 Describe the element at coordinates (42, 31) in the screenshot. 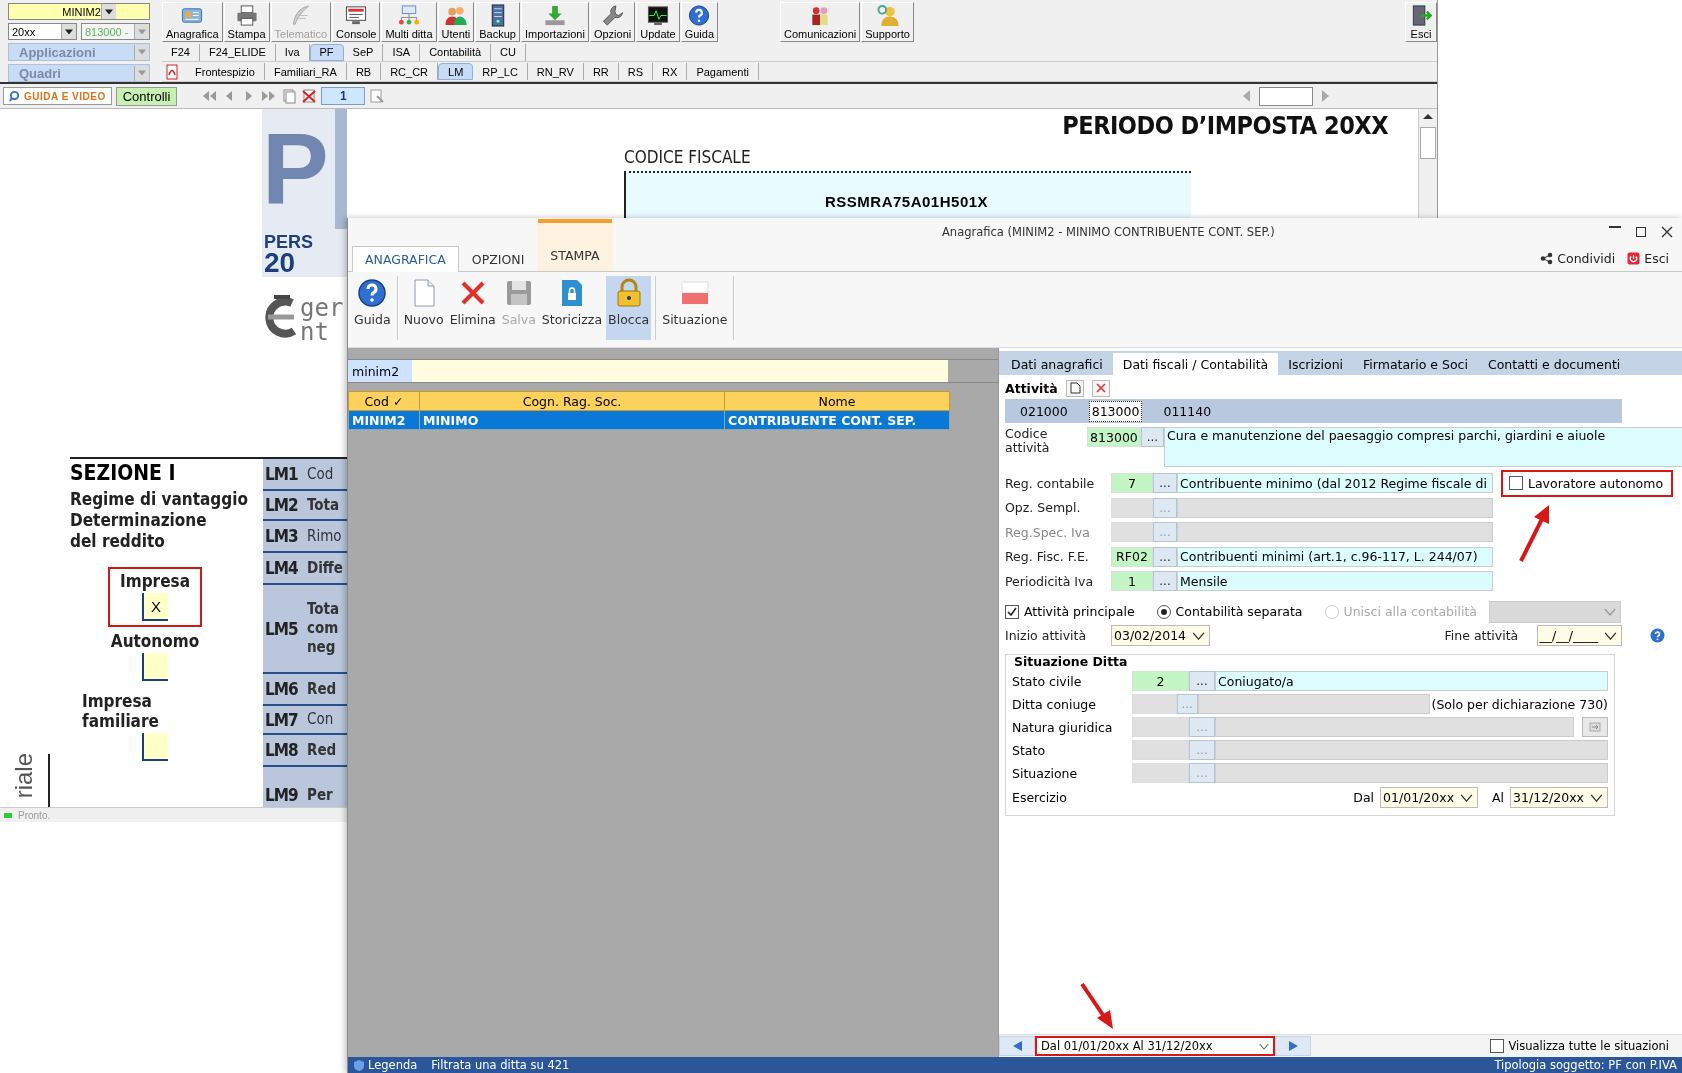

I see `year-dropdown: 20xx` at that location.